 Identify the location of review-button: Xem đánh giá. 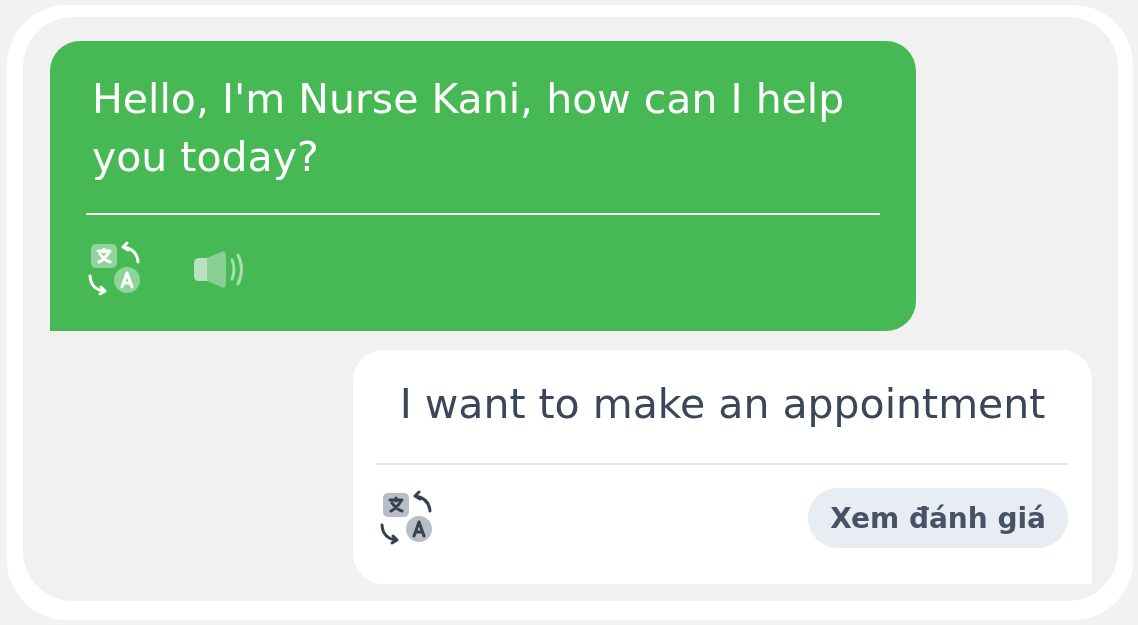
(938, 518).